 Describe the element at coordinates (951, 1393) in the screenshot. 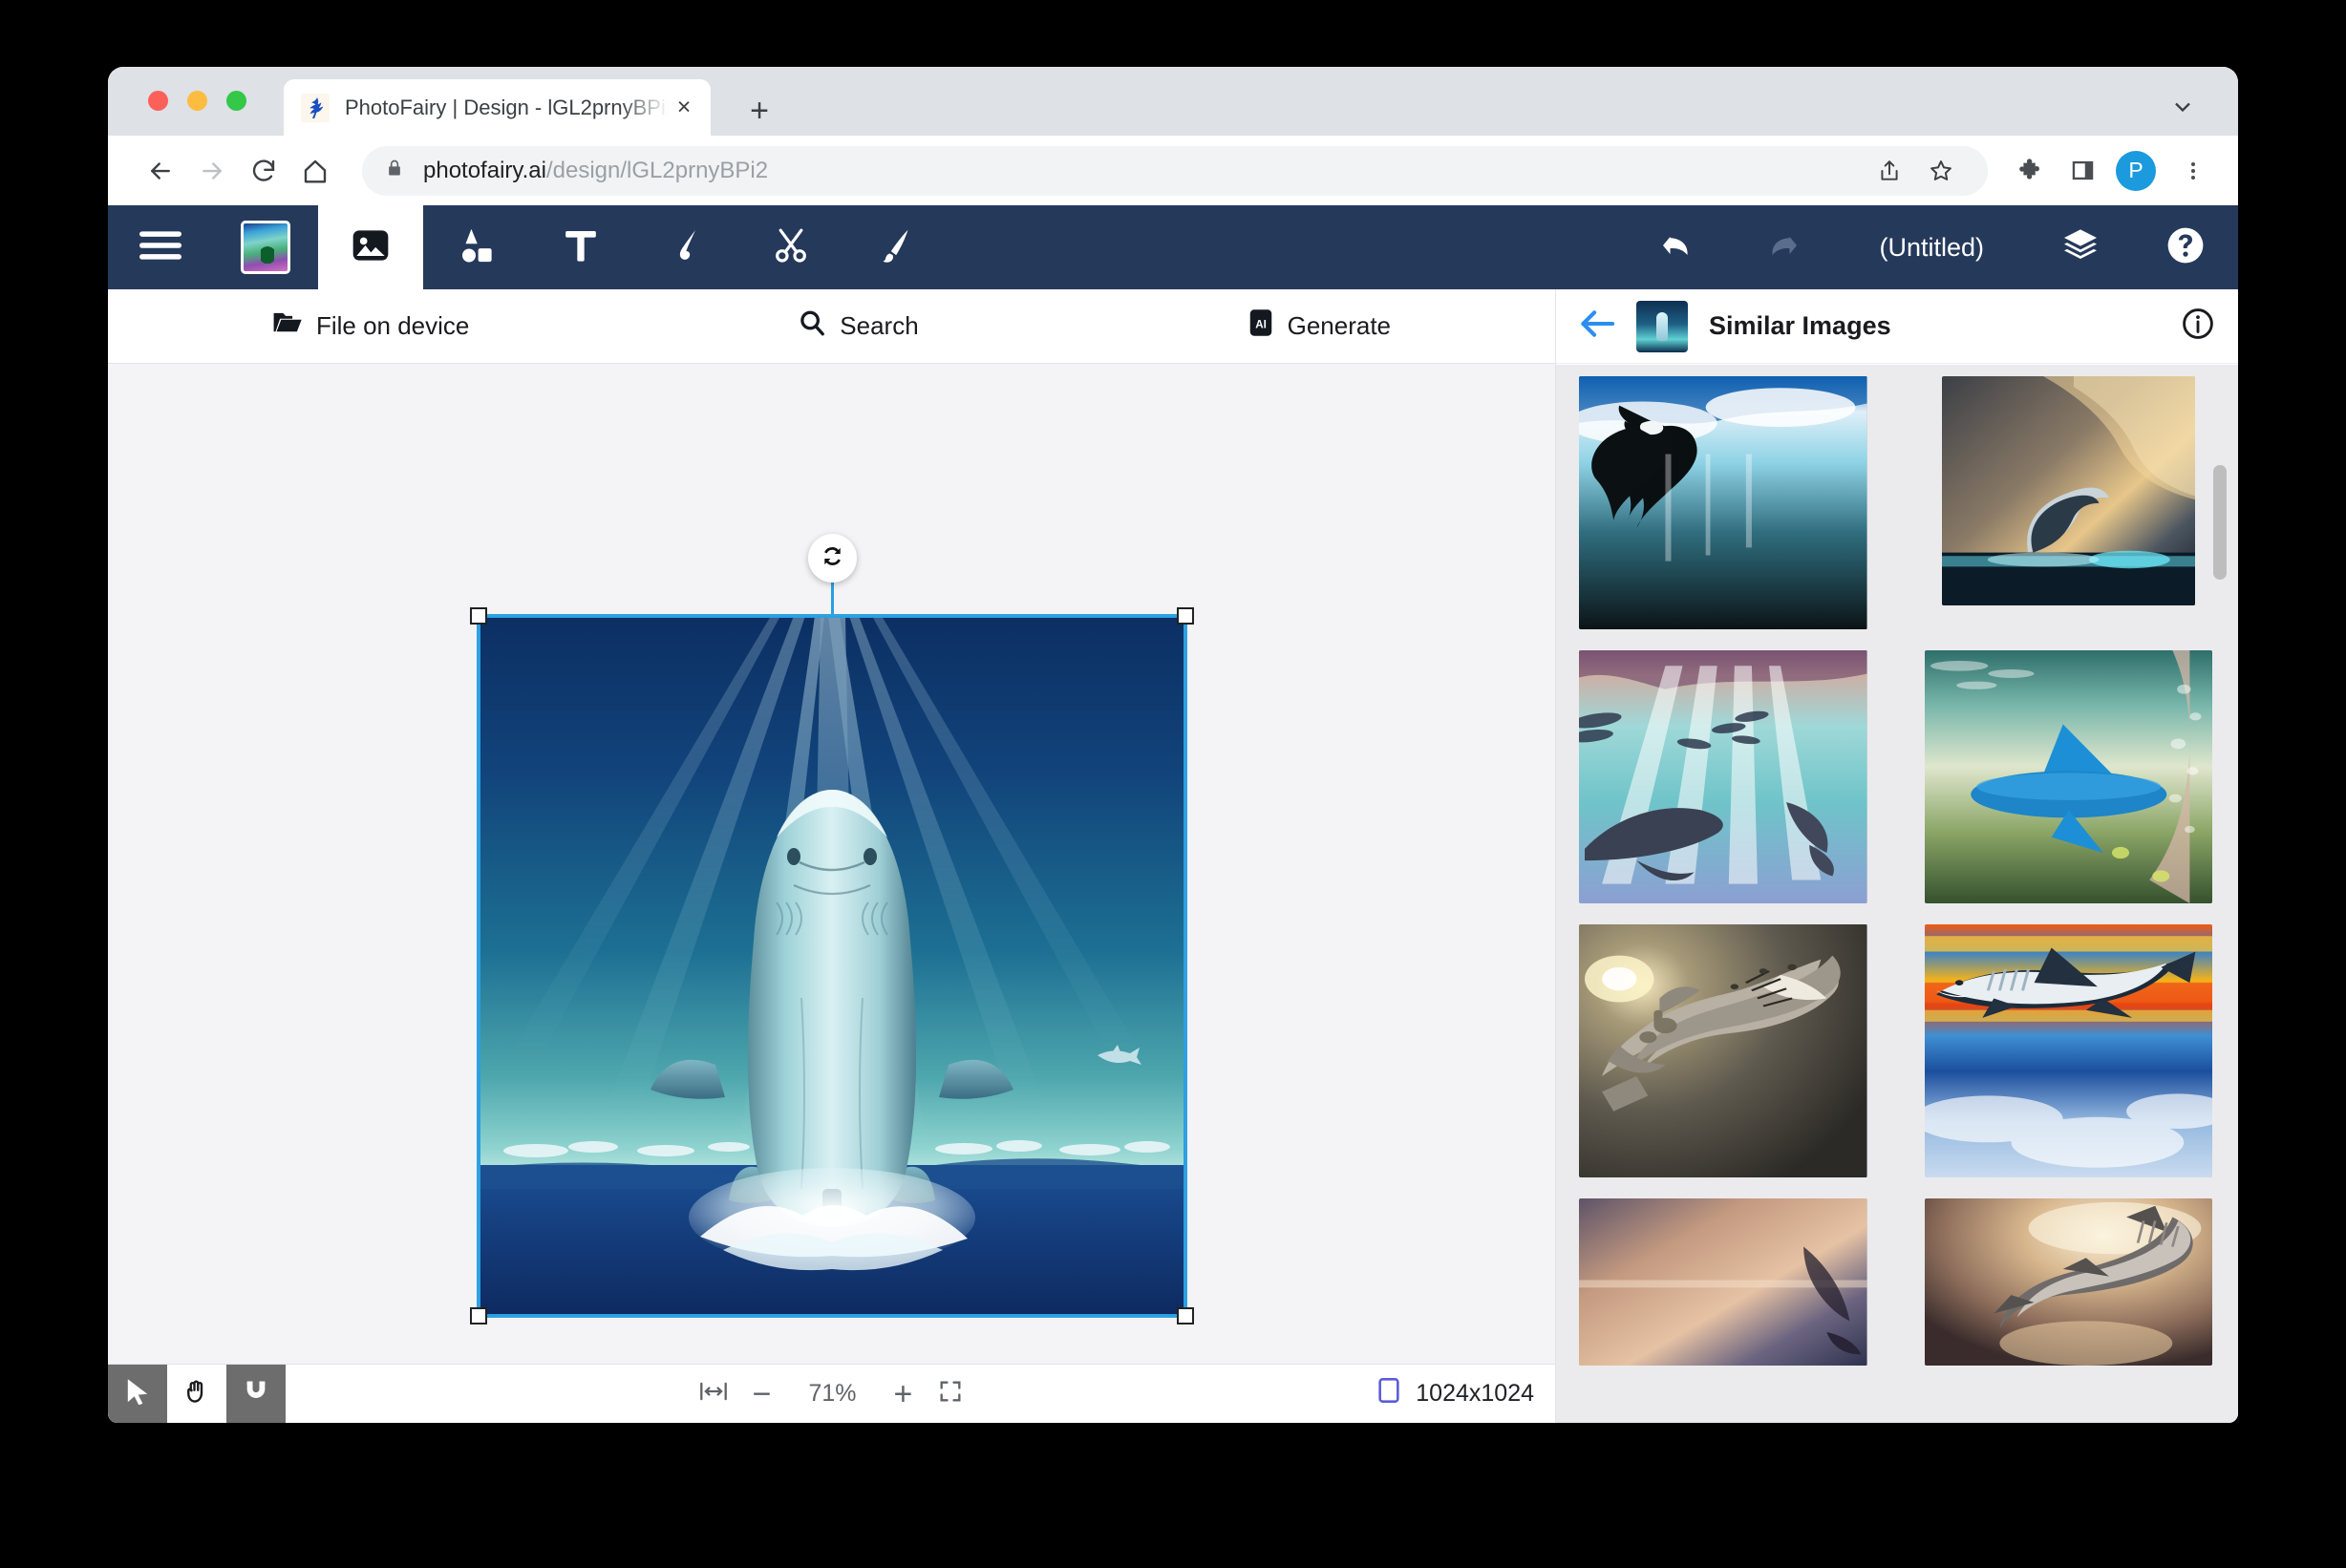

I see `fullscreen-icon` at that location.